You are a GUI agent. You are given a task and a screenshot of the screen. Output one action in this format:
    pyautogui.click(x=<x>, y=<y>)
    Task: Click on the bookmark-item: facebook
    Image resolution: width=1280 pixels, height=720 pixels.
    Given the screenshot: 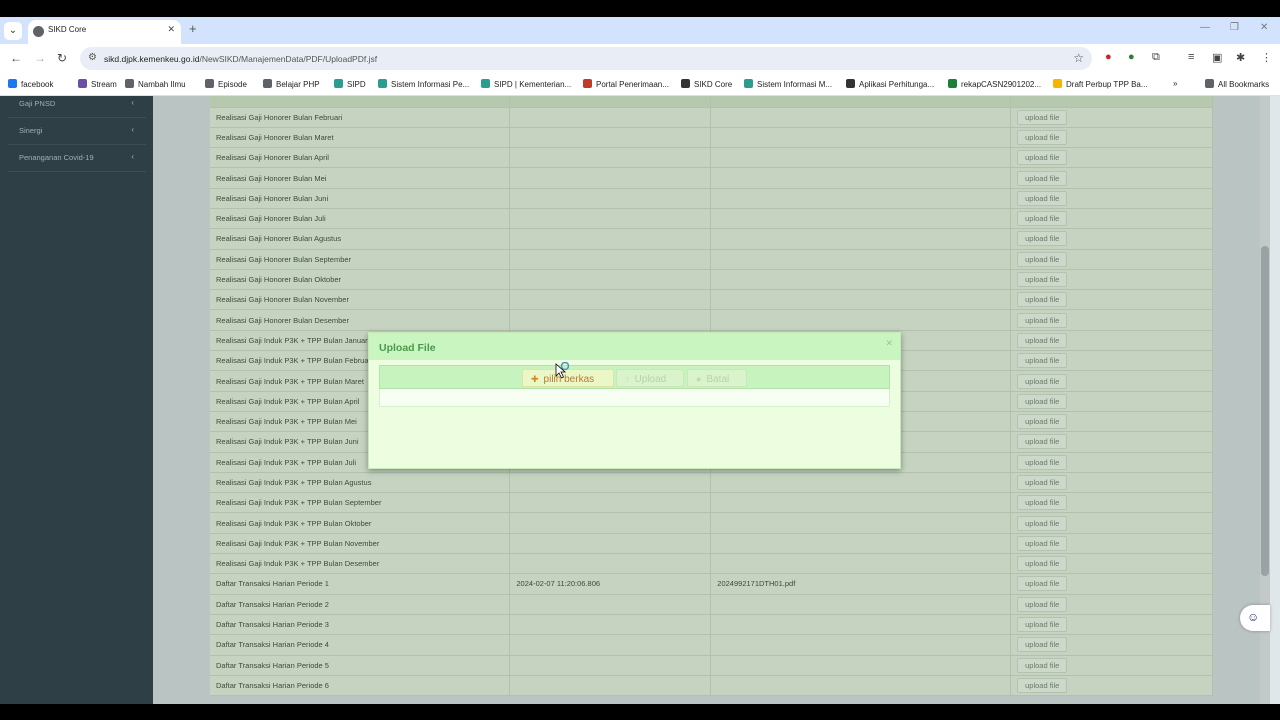 What is the action you would take?
    pyautogui.click(x=30, y=84)
    